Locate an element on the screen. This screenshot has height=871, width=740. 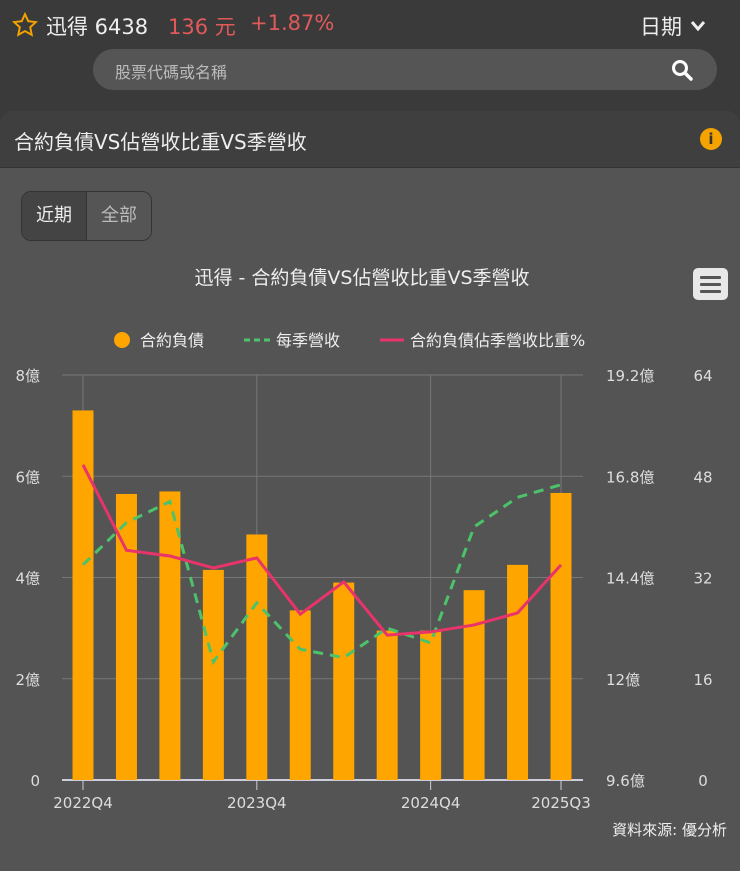
chart-title: 迅得 - 合約負債VS佔營收比重VS季營收 is located at coordinates (361, 278).